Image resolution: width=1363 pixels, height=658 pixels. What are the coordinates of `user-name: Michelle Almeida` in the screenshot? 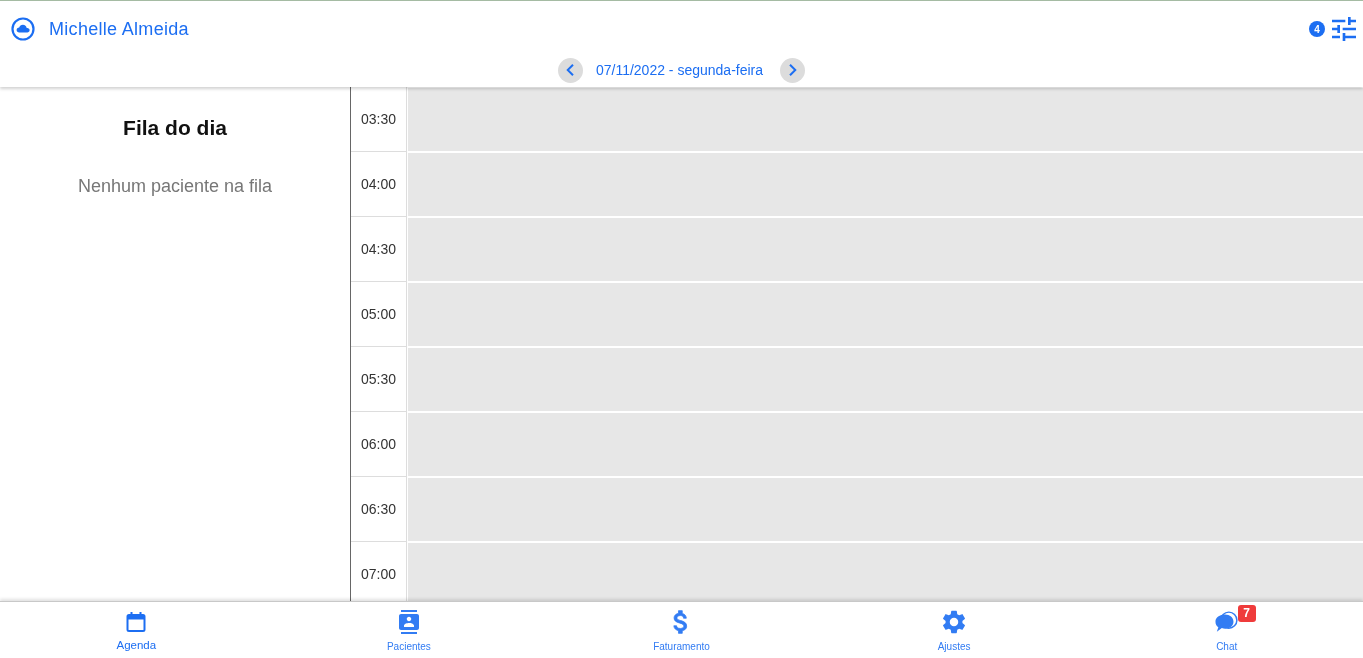 It's located at (119, 29).